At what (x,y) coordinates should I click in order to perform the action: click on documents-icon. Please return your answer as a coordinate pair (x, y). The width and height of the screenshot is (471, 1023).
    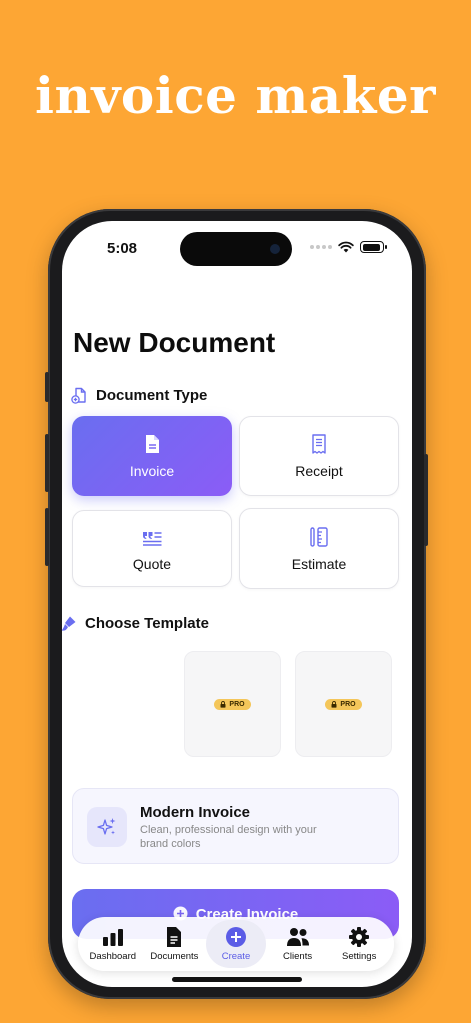
    Looking at the image, I should click on (174, 937).